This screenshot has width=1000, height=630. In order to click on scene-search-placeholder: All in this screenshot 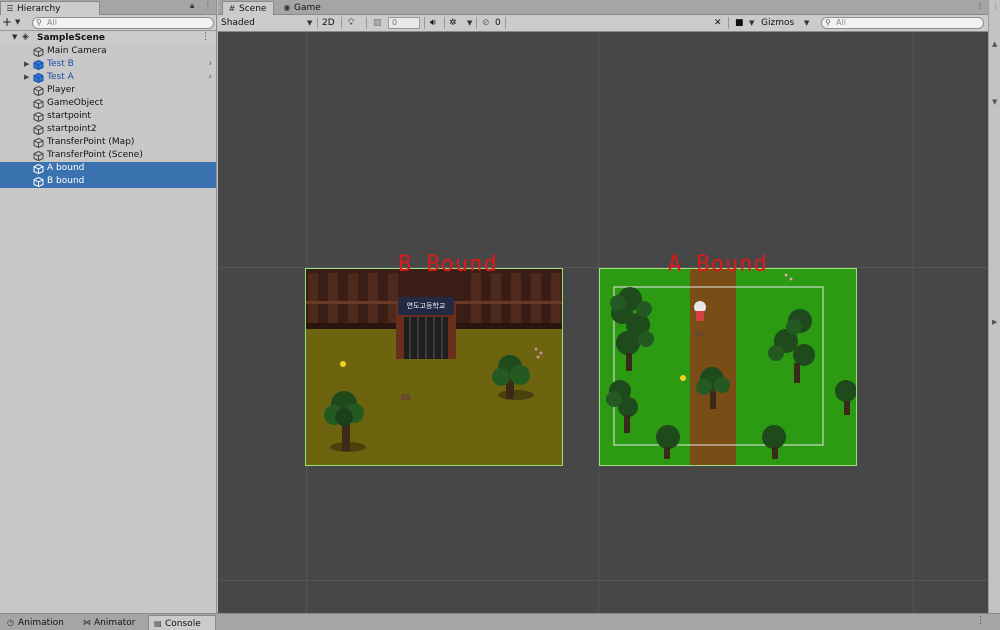, I will do `click(841, 22)`.